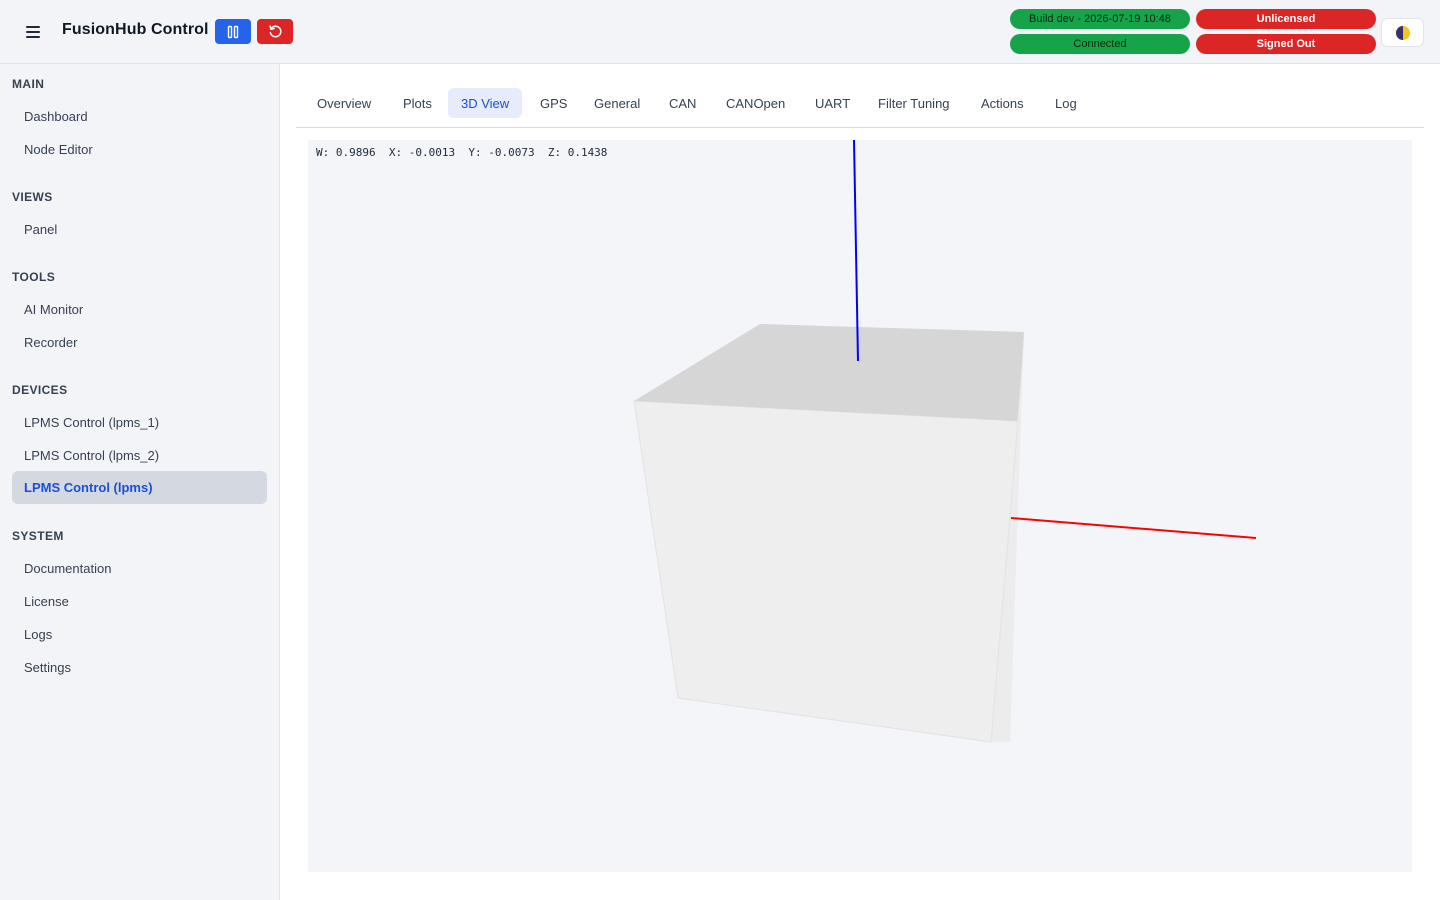  What do you see at coordinates (34, 277) in the screenshot?
I see `sidebar-section-tools: TOOLS` at bounding box center [34, 277].